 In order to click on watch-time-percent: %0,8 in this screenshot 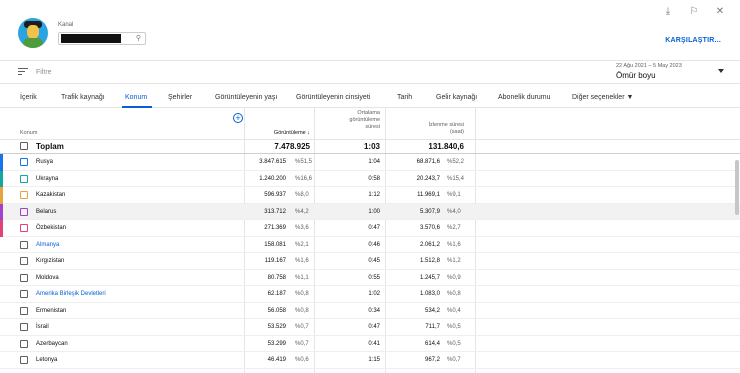, I will do `click(454, 294)`.